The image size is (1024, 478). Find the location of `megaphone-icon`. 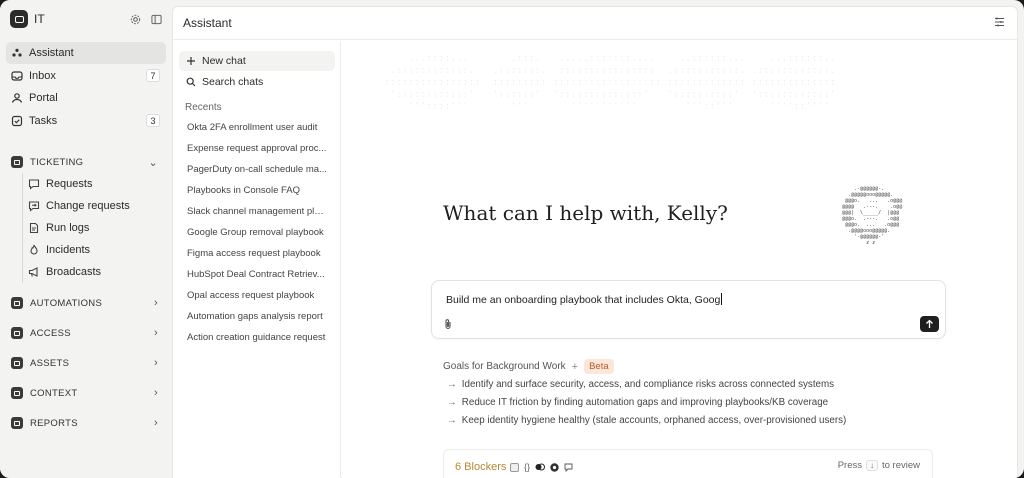

megaphone-icon is located at coordinates (34, 272).